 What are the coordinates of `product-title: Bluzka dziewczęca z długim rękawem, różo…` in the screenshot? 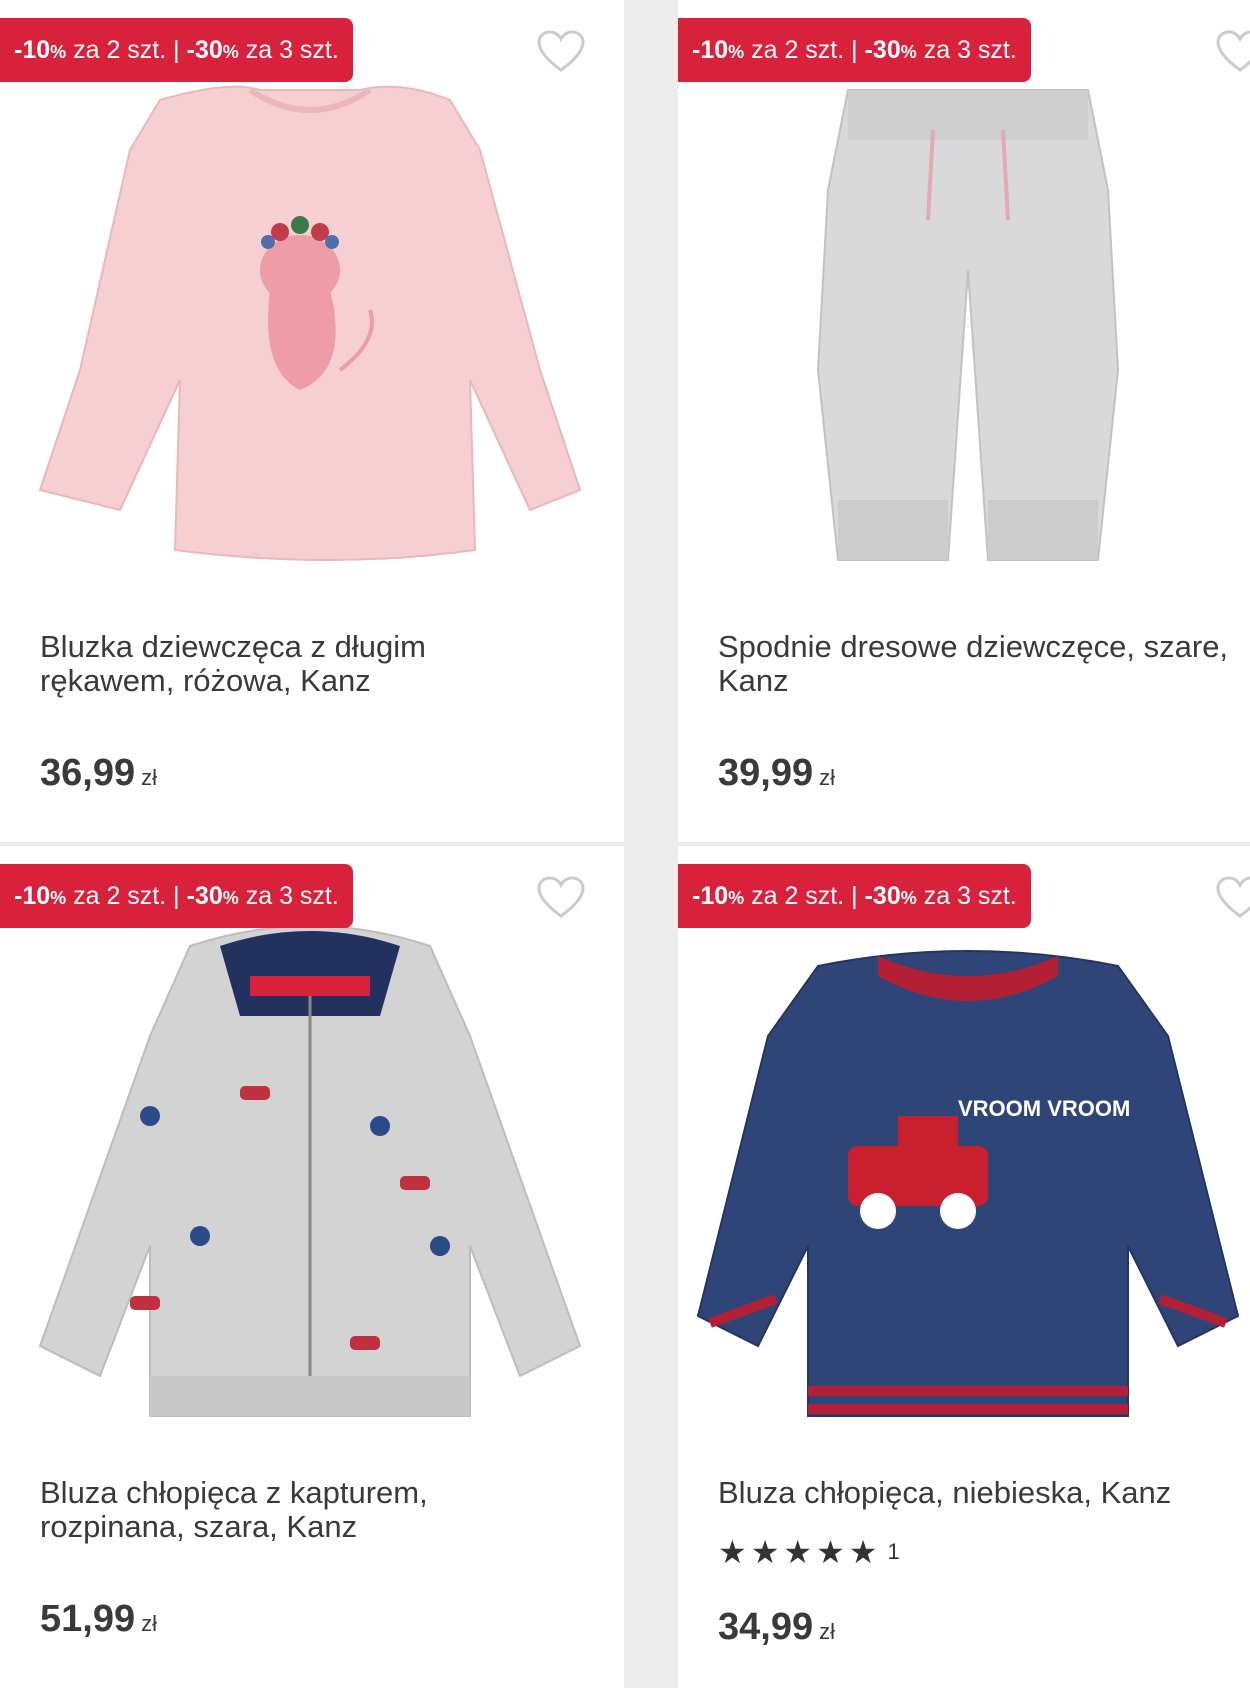 It's located at (300, 664).